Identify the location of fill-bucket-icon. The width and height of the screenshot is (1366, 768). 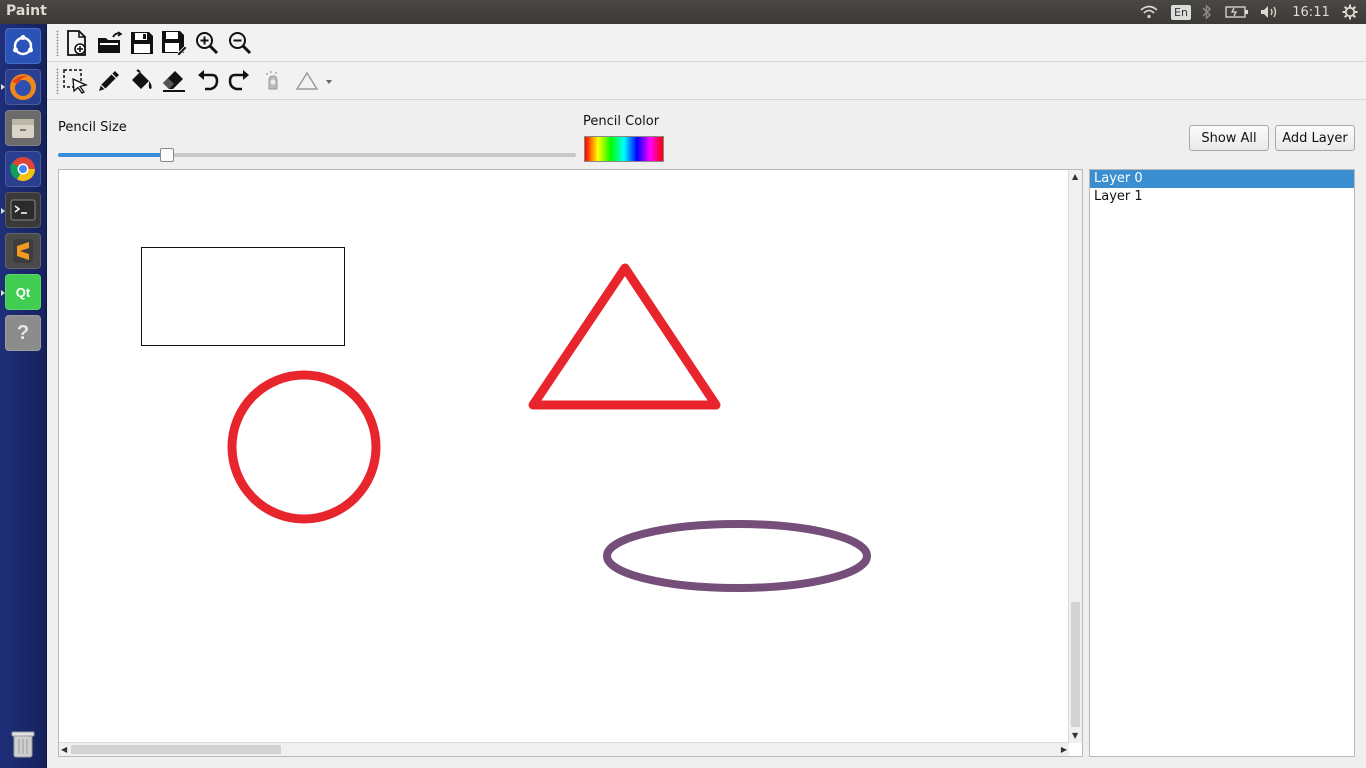
(141, 81).